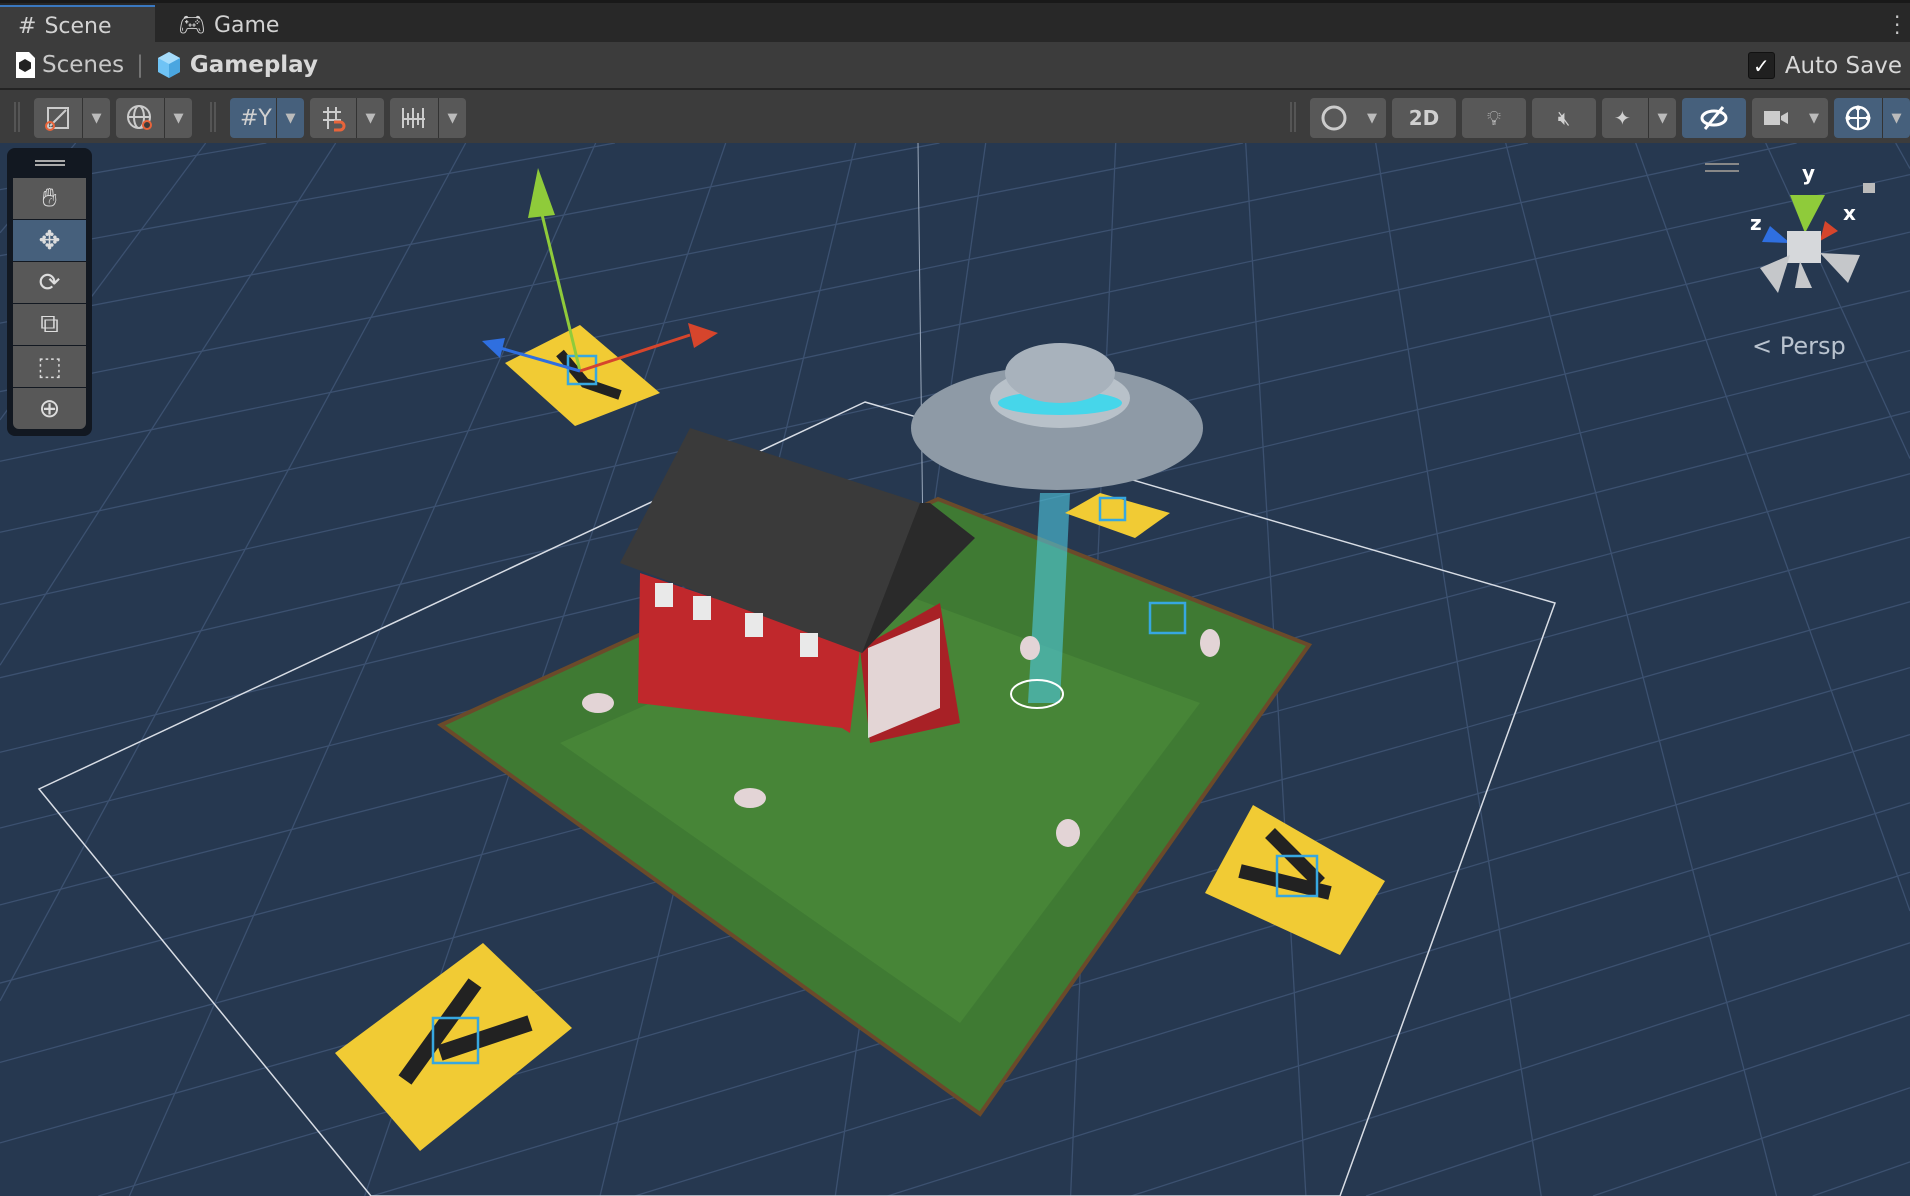 The width and height of the screenshot is (1910, 1196). I want to click on tab-bar: # Scene 🎮︎ Game · · ·, so click(955, 22).